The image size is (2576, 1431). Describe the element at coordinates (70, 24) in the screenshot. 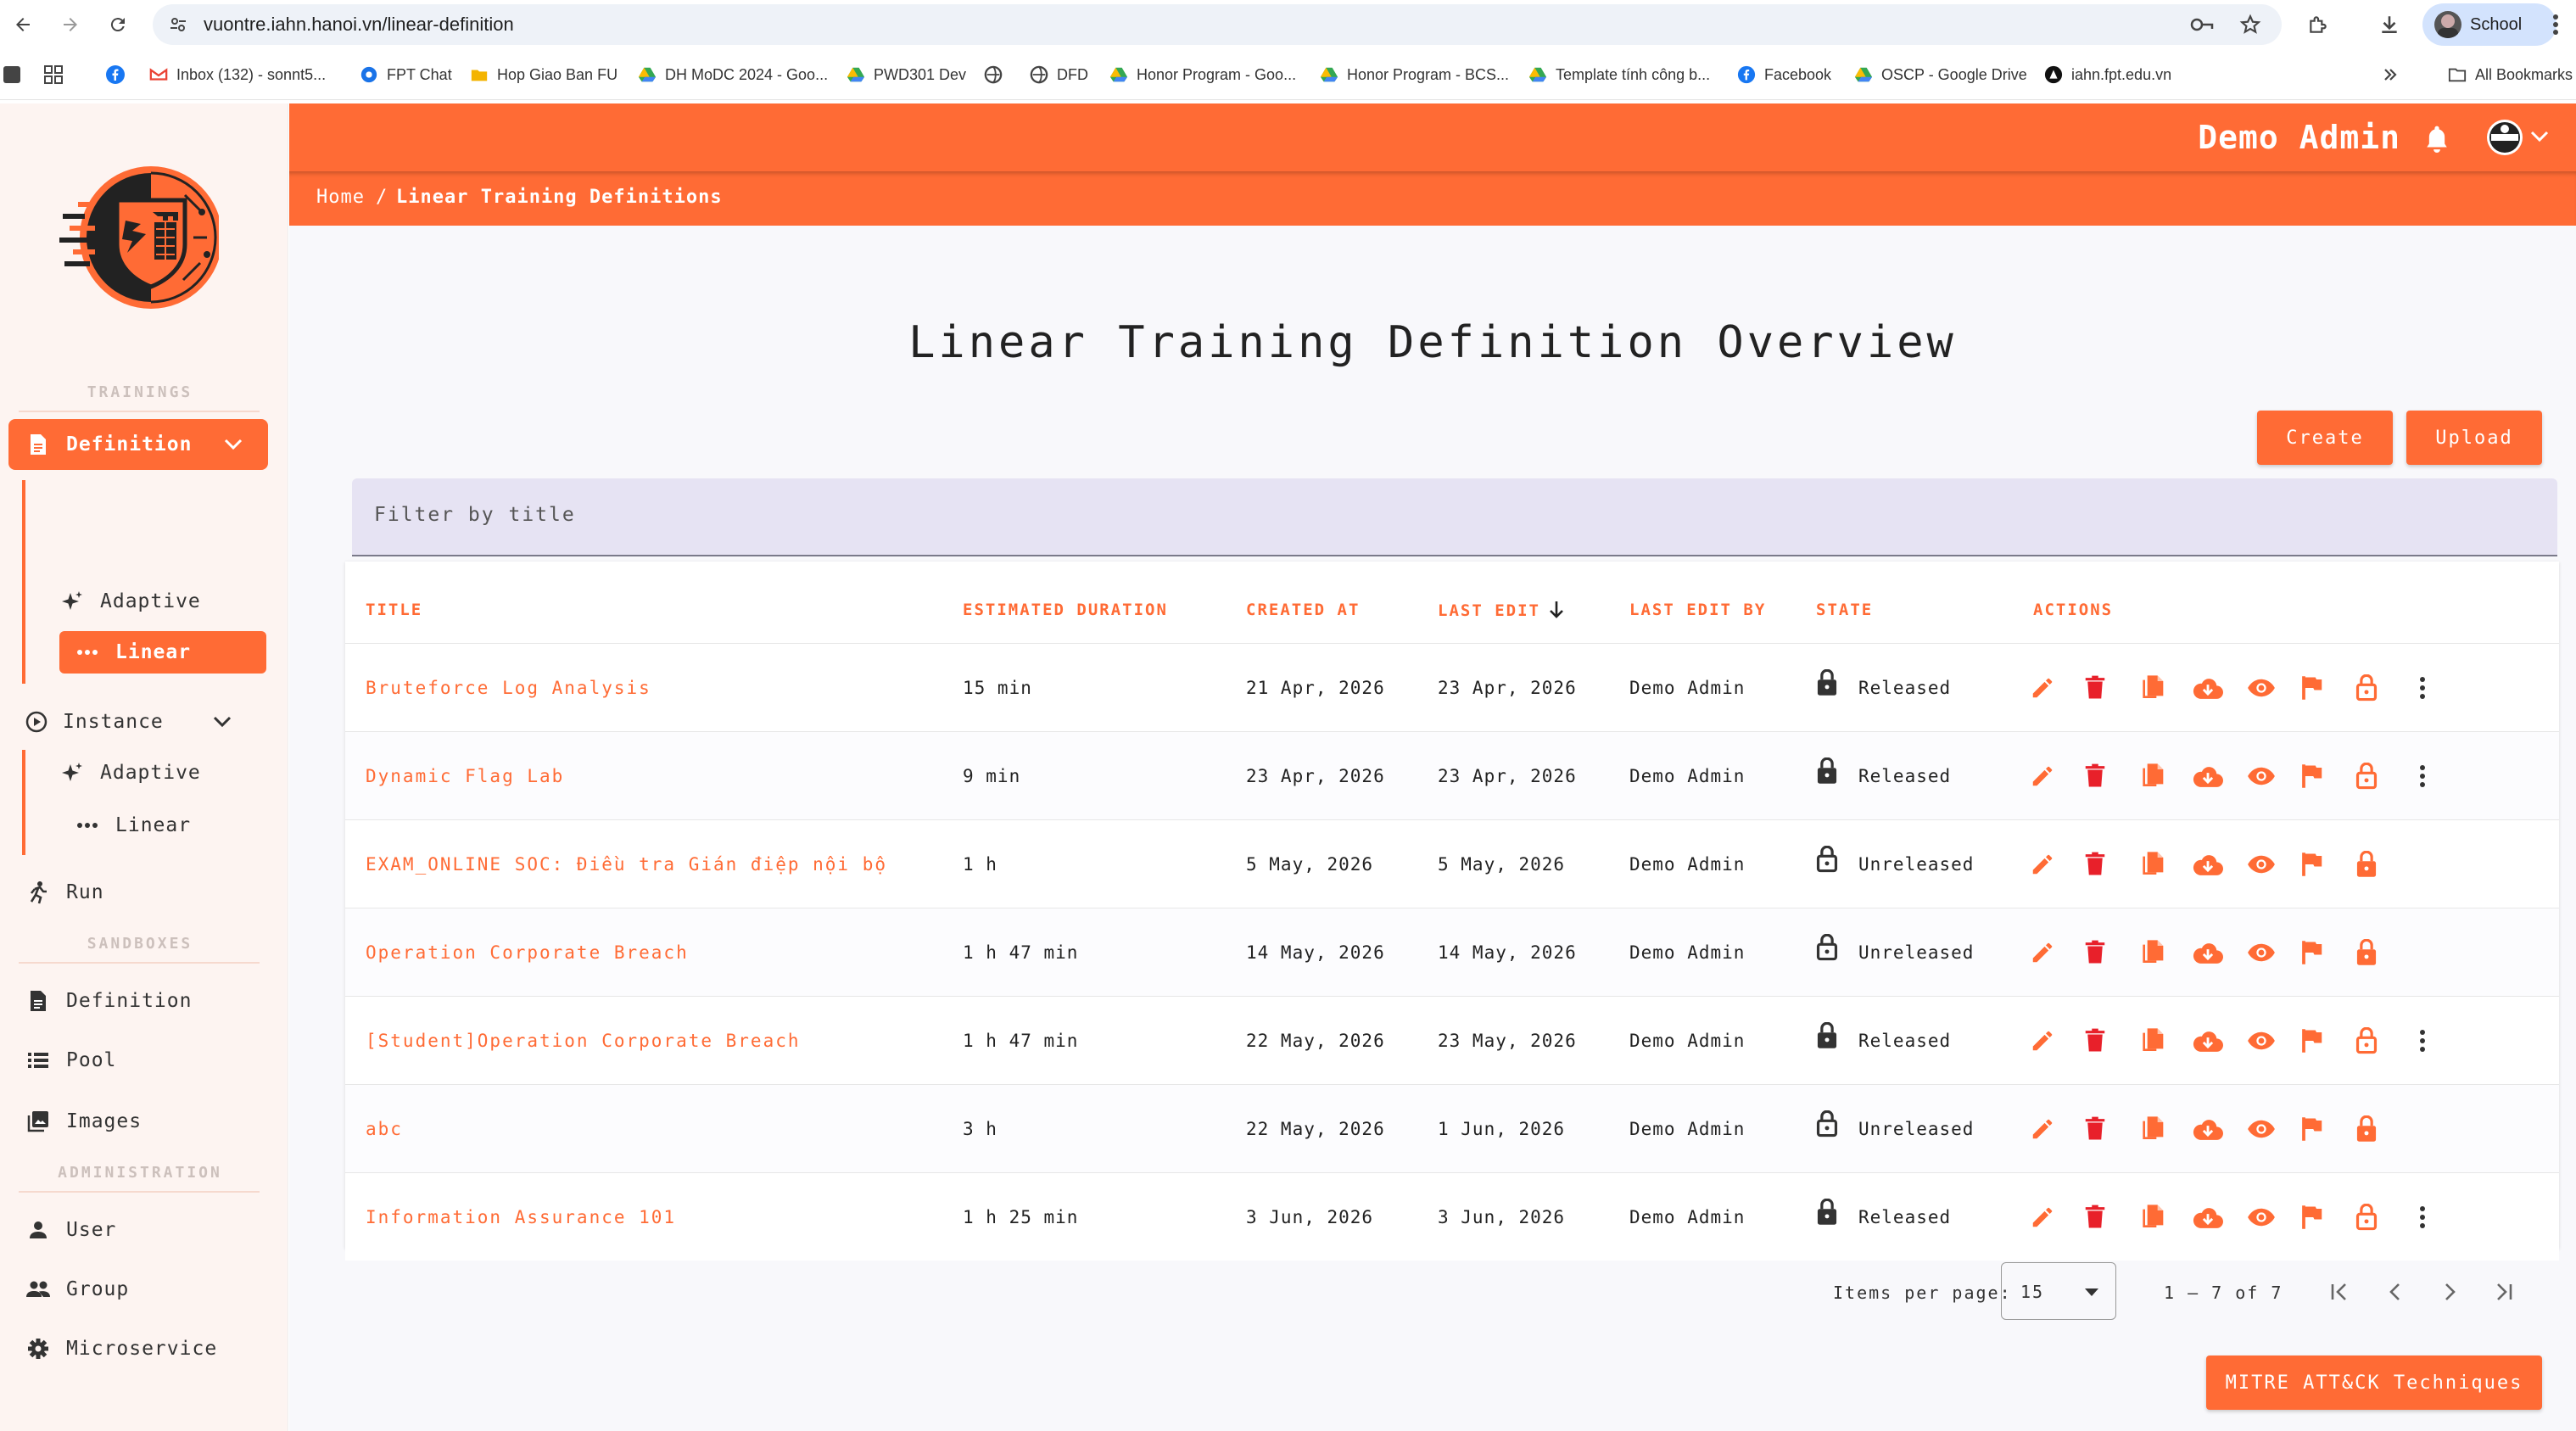

I see `forward-button` at that location.